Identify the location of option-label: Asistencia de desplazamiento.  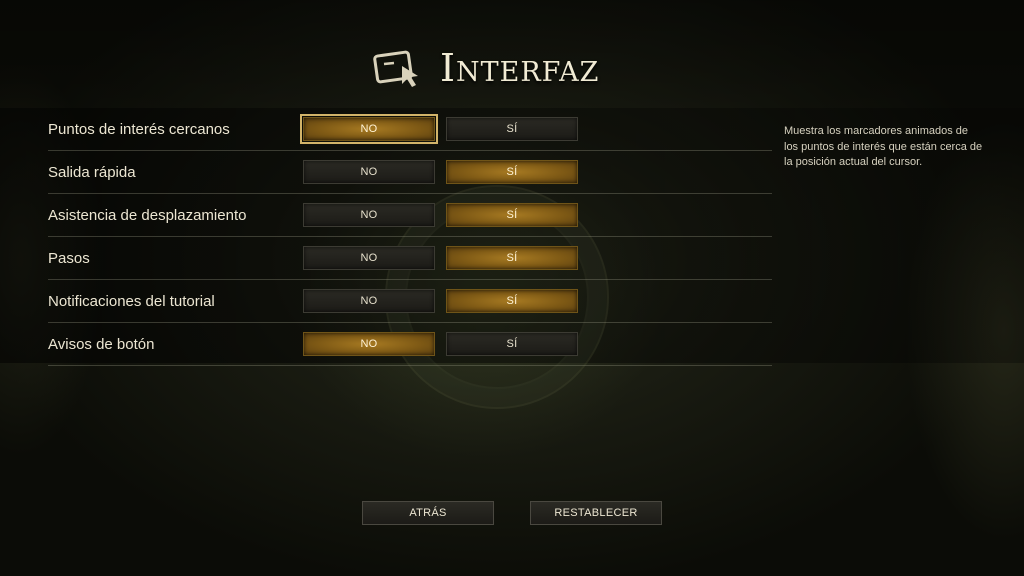
(147, 215).